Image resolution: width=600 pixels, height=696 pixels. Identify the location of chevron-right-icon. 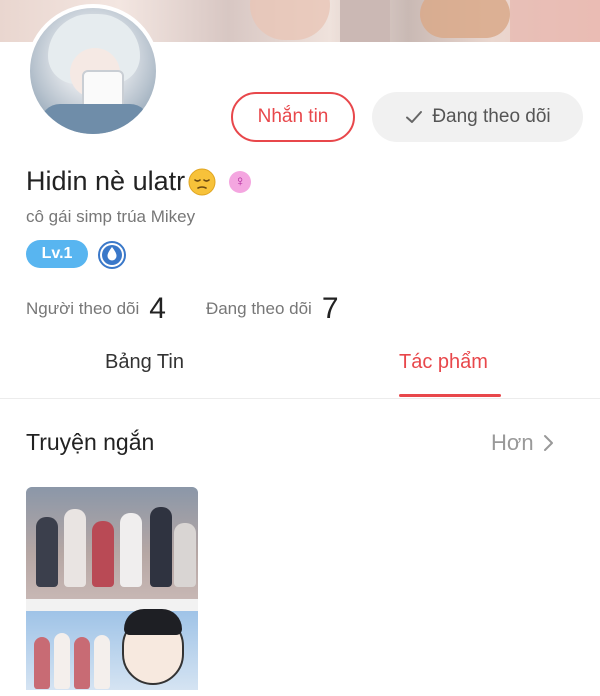
(548, 443).